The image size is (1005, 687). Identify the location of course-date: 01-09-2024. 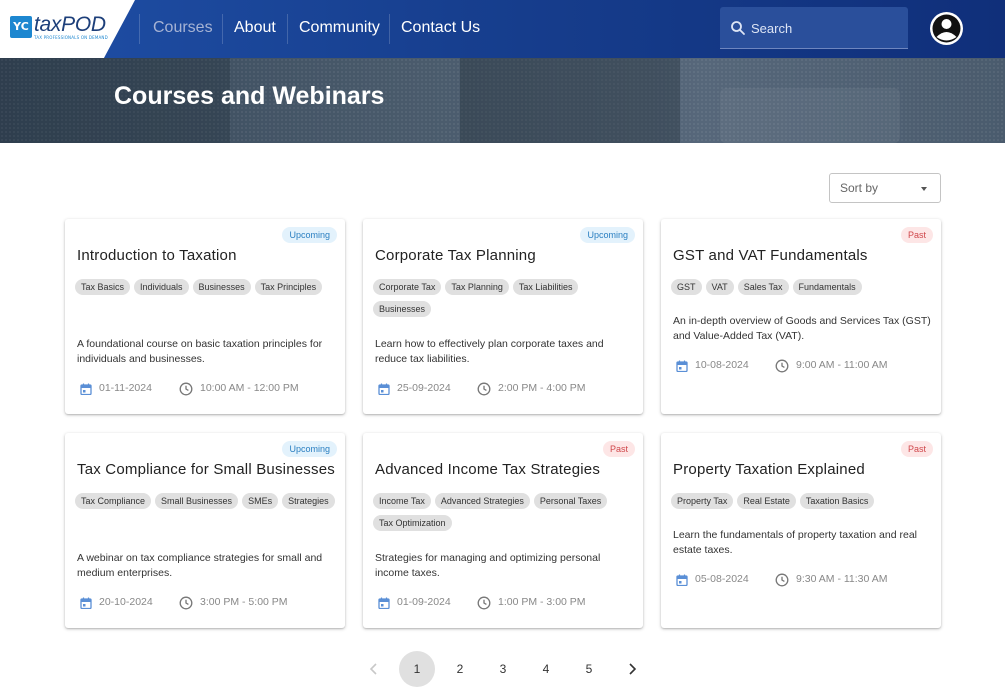
(424, 602).